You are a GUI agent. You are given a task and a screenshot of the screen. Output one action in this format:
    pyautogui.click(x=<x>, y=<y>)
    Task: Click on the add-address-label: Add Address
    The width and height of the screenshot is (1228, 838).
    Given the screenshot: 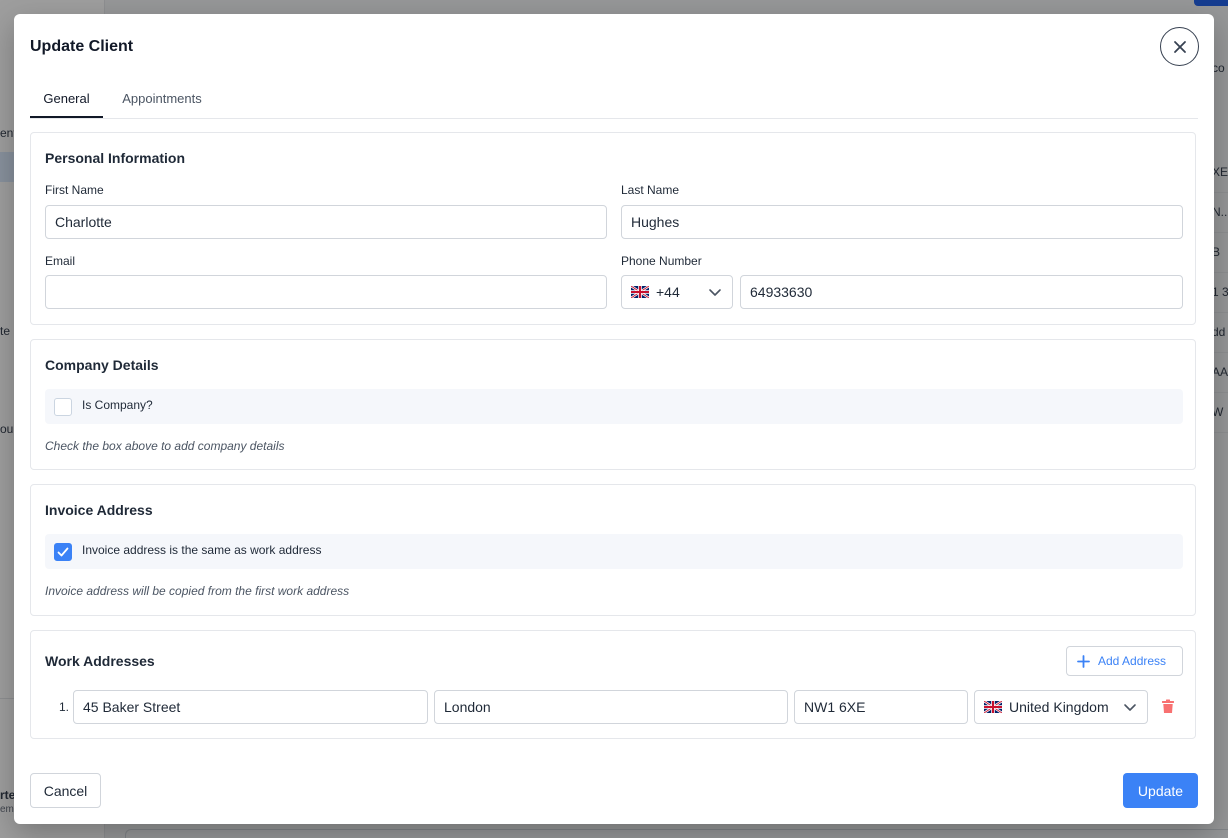 What is the action you would take?
    pyautogui.click(x=1132, y=661)
    